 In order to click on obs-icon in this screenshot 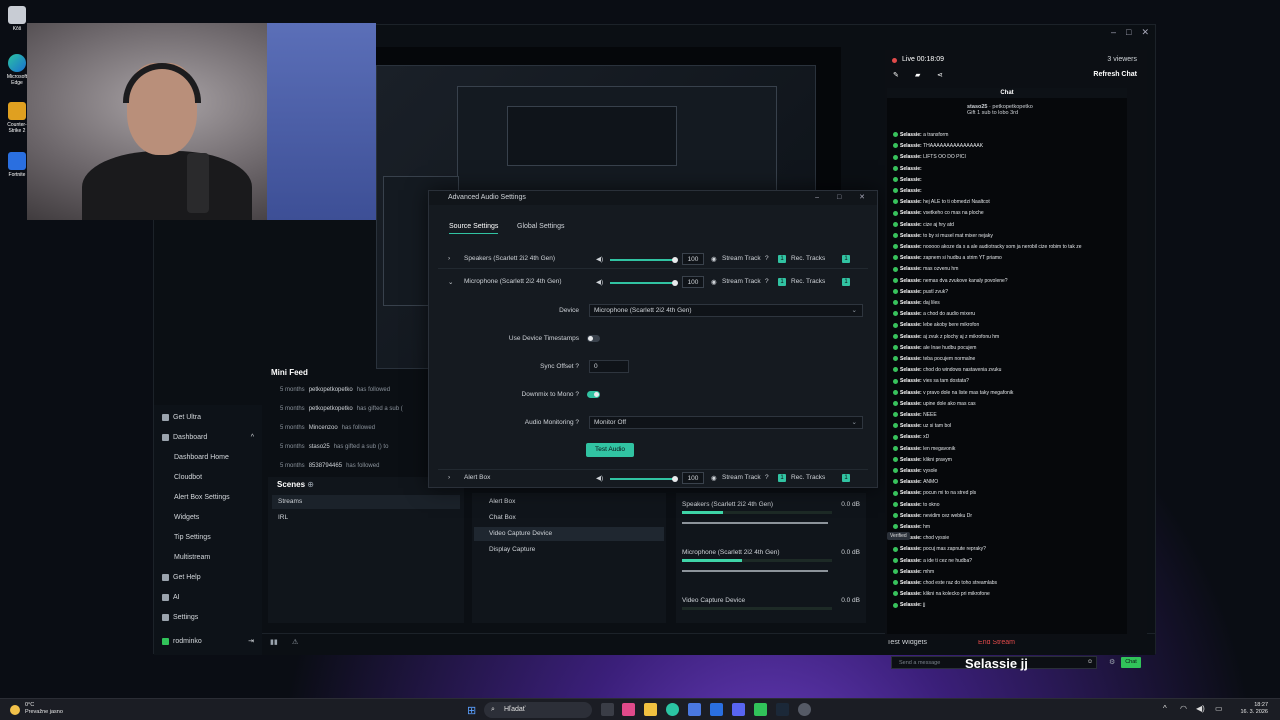, I will do `click(804, 709)`.